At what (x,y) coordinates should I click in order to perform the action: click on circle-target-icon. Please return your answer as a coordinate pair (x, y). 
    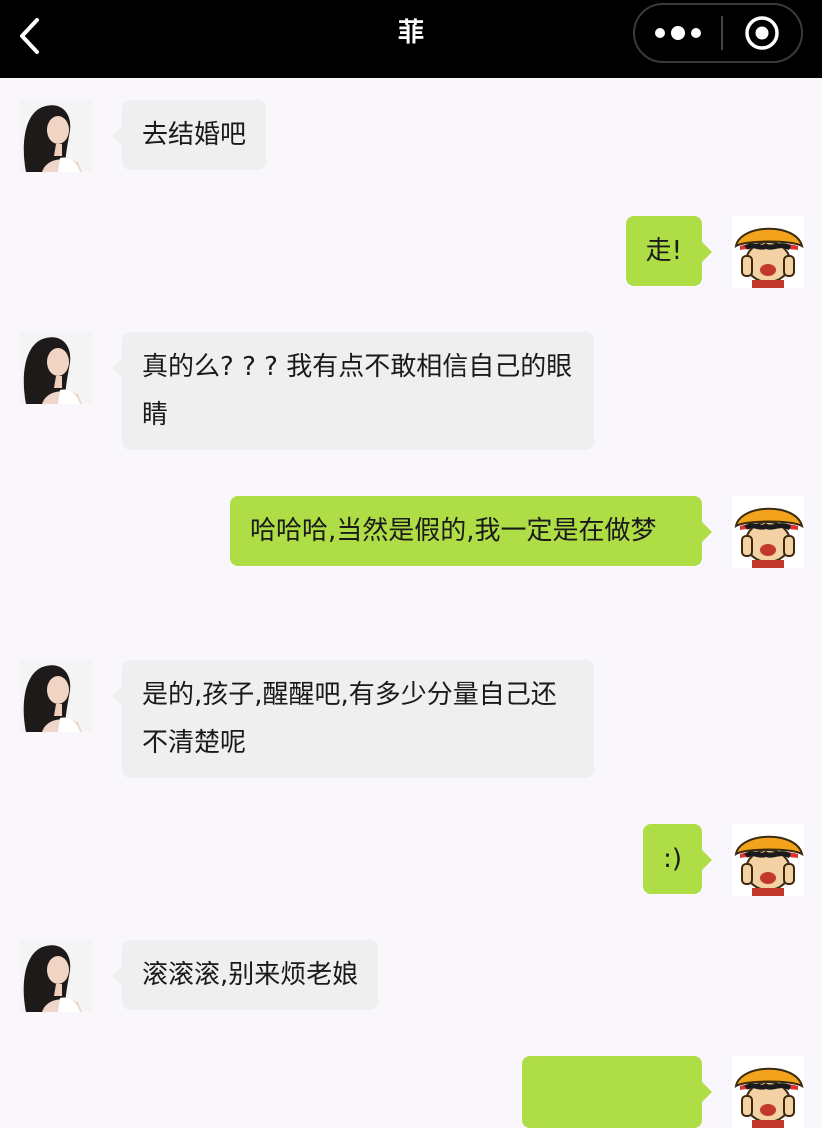
    Looking at the image, I should click on (762, 33).